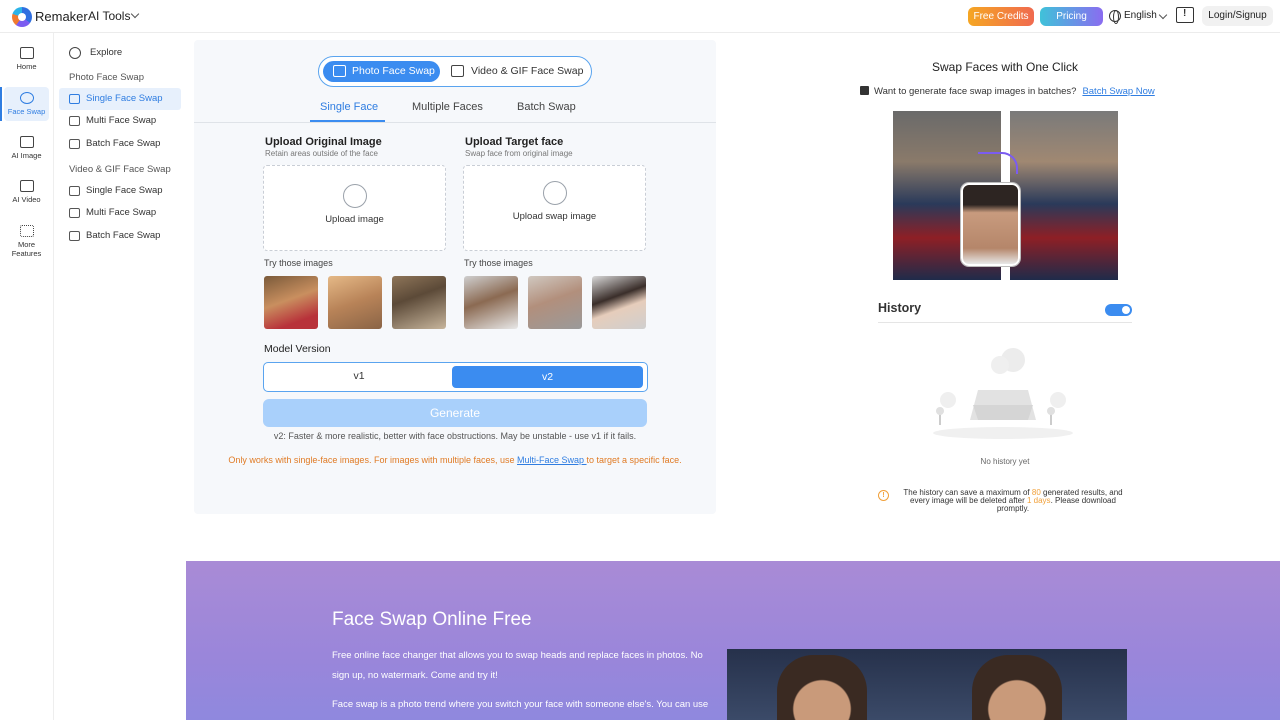 The height and width of the screenshot is (720, 1280). Describe the element at coordinates (26, 155) in the screenshot. I see `rail-label: AI Image` at that location.